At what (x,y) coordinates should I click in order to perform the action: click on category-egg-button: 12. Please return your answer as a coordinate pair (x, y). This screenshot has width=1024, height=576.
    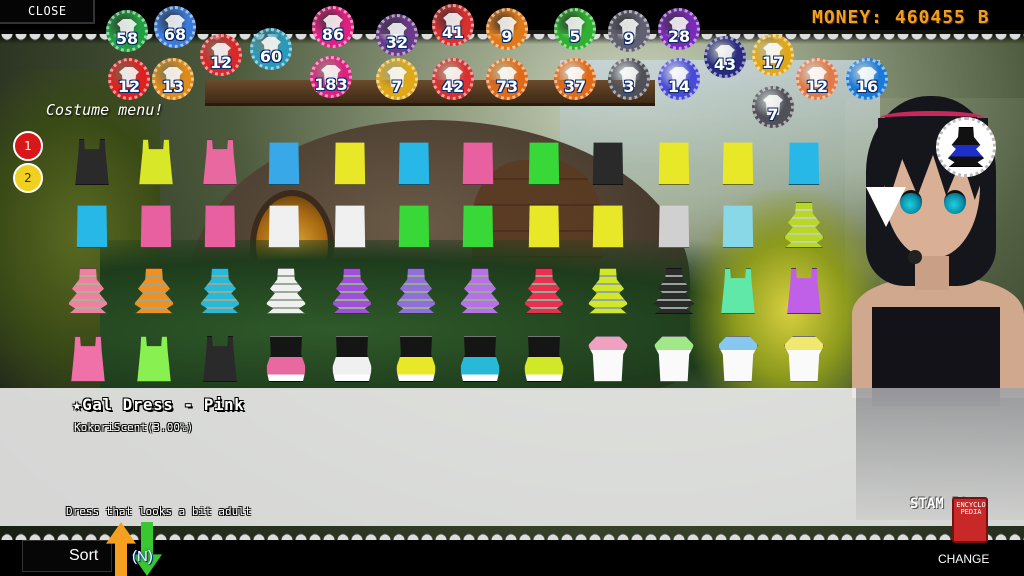
    Looking at the image, I should click on (817, 79).